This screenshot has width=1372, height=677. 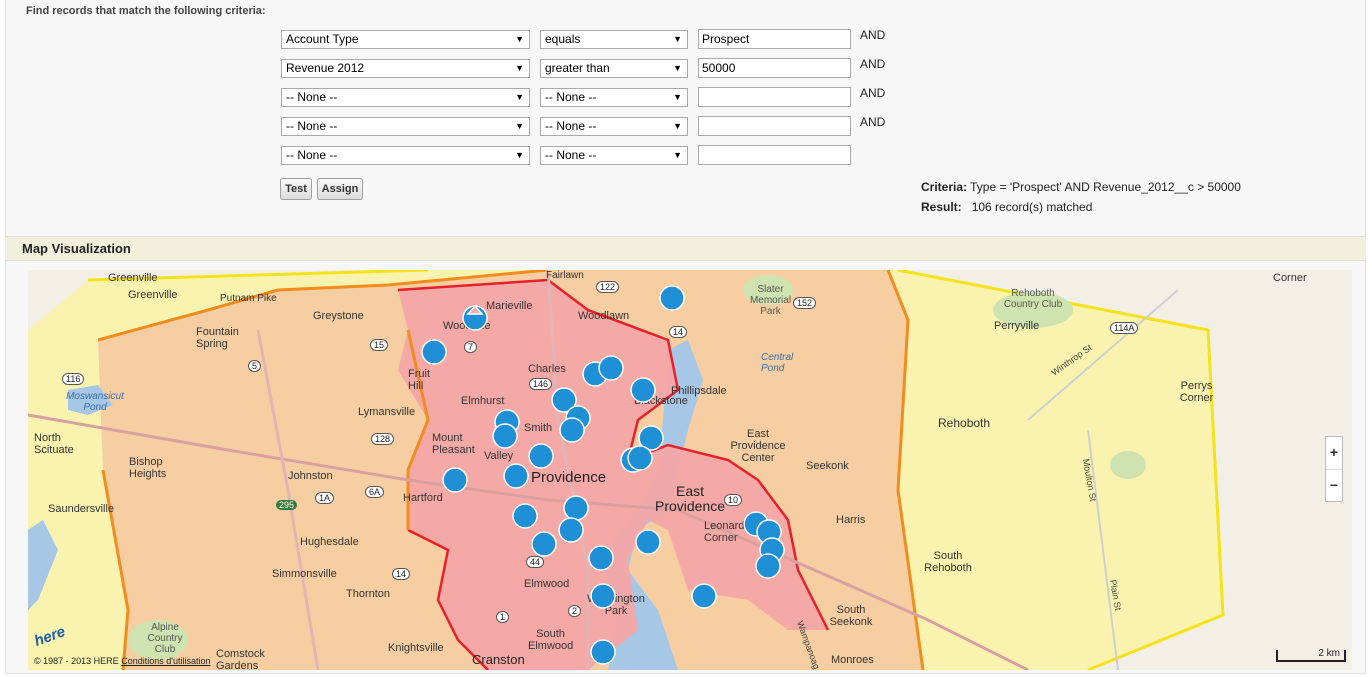 What do you see at coordinates (76, 661) in the screenshot?
I see `copyright-text: © 1987 - 2013 HERE` at bounding box center [76, 661].